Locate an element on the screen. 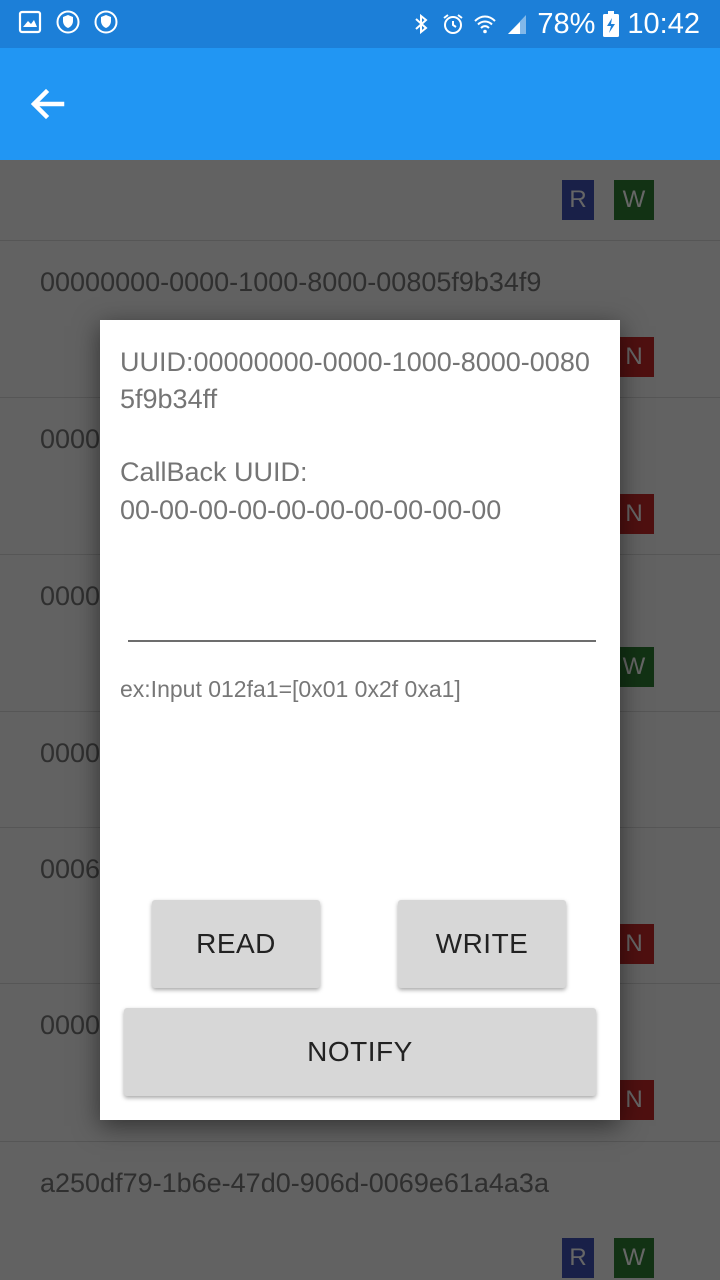 The width and height of the screenshot is (720, 1280). hex-input is located at coordinates (362, 616).